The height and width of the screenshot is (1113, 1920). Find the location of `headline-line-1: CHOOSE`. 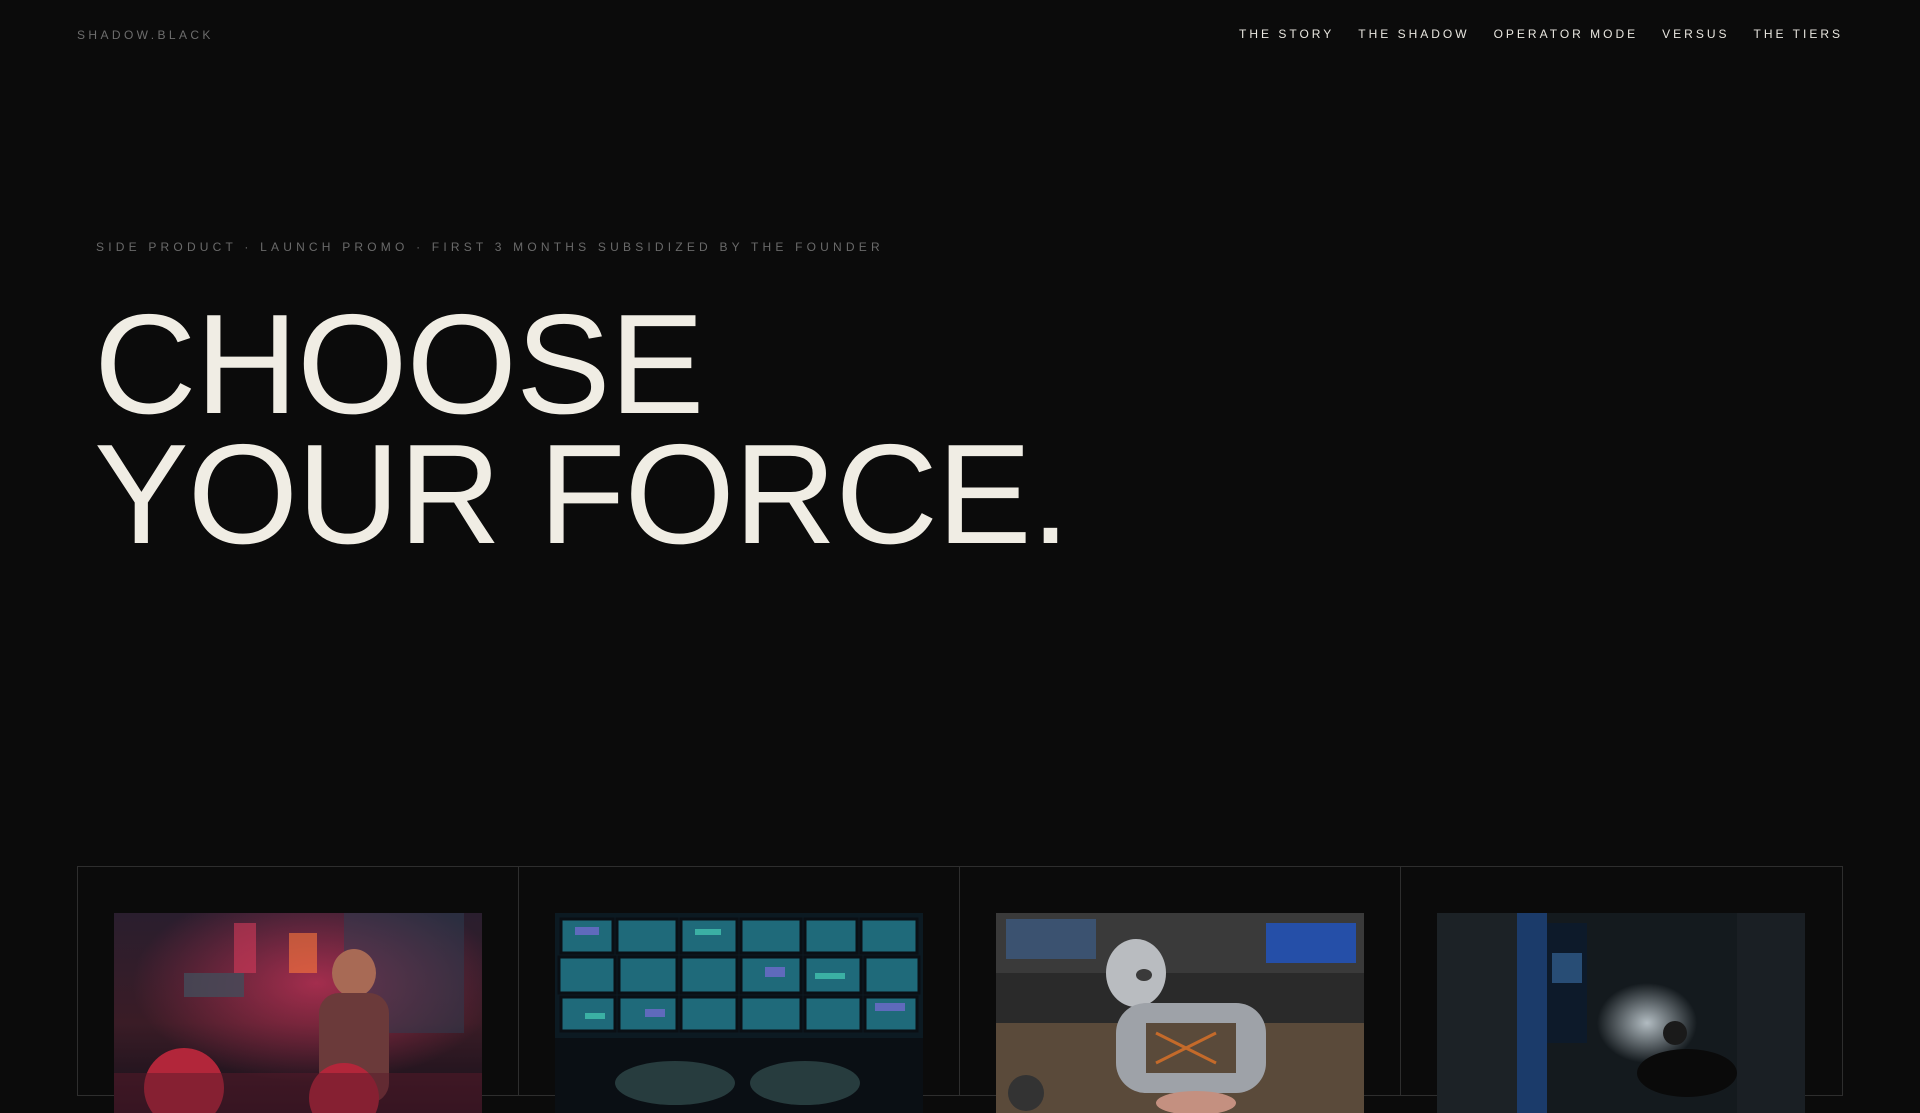

headline-line-1: CHOOSE is located at coordinates (399, 364).